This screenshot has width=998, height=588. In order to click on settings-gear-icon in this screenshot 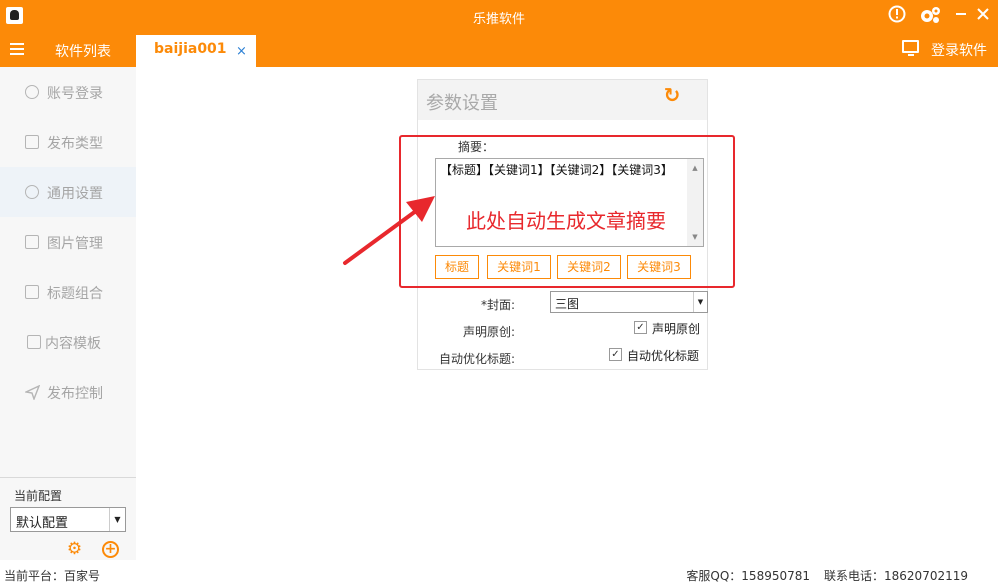, I will do `click(930, 16)`.